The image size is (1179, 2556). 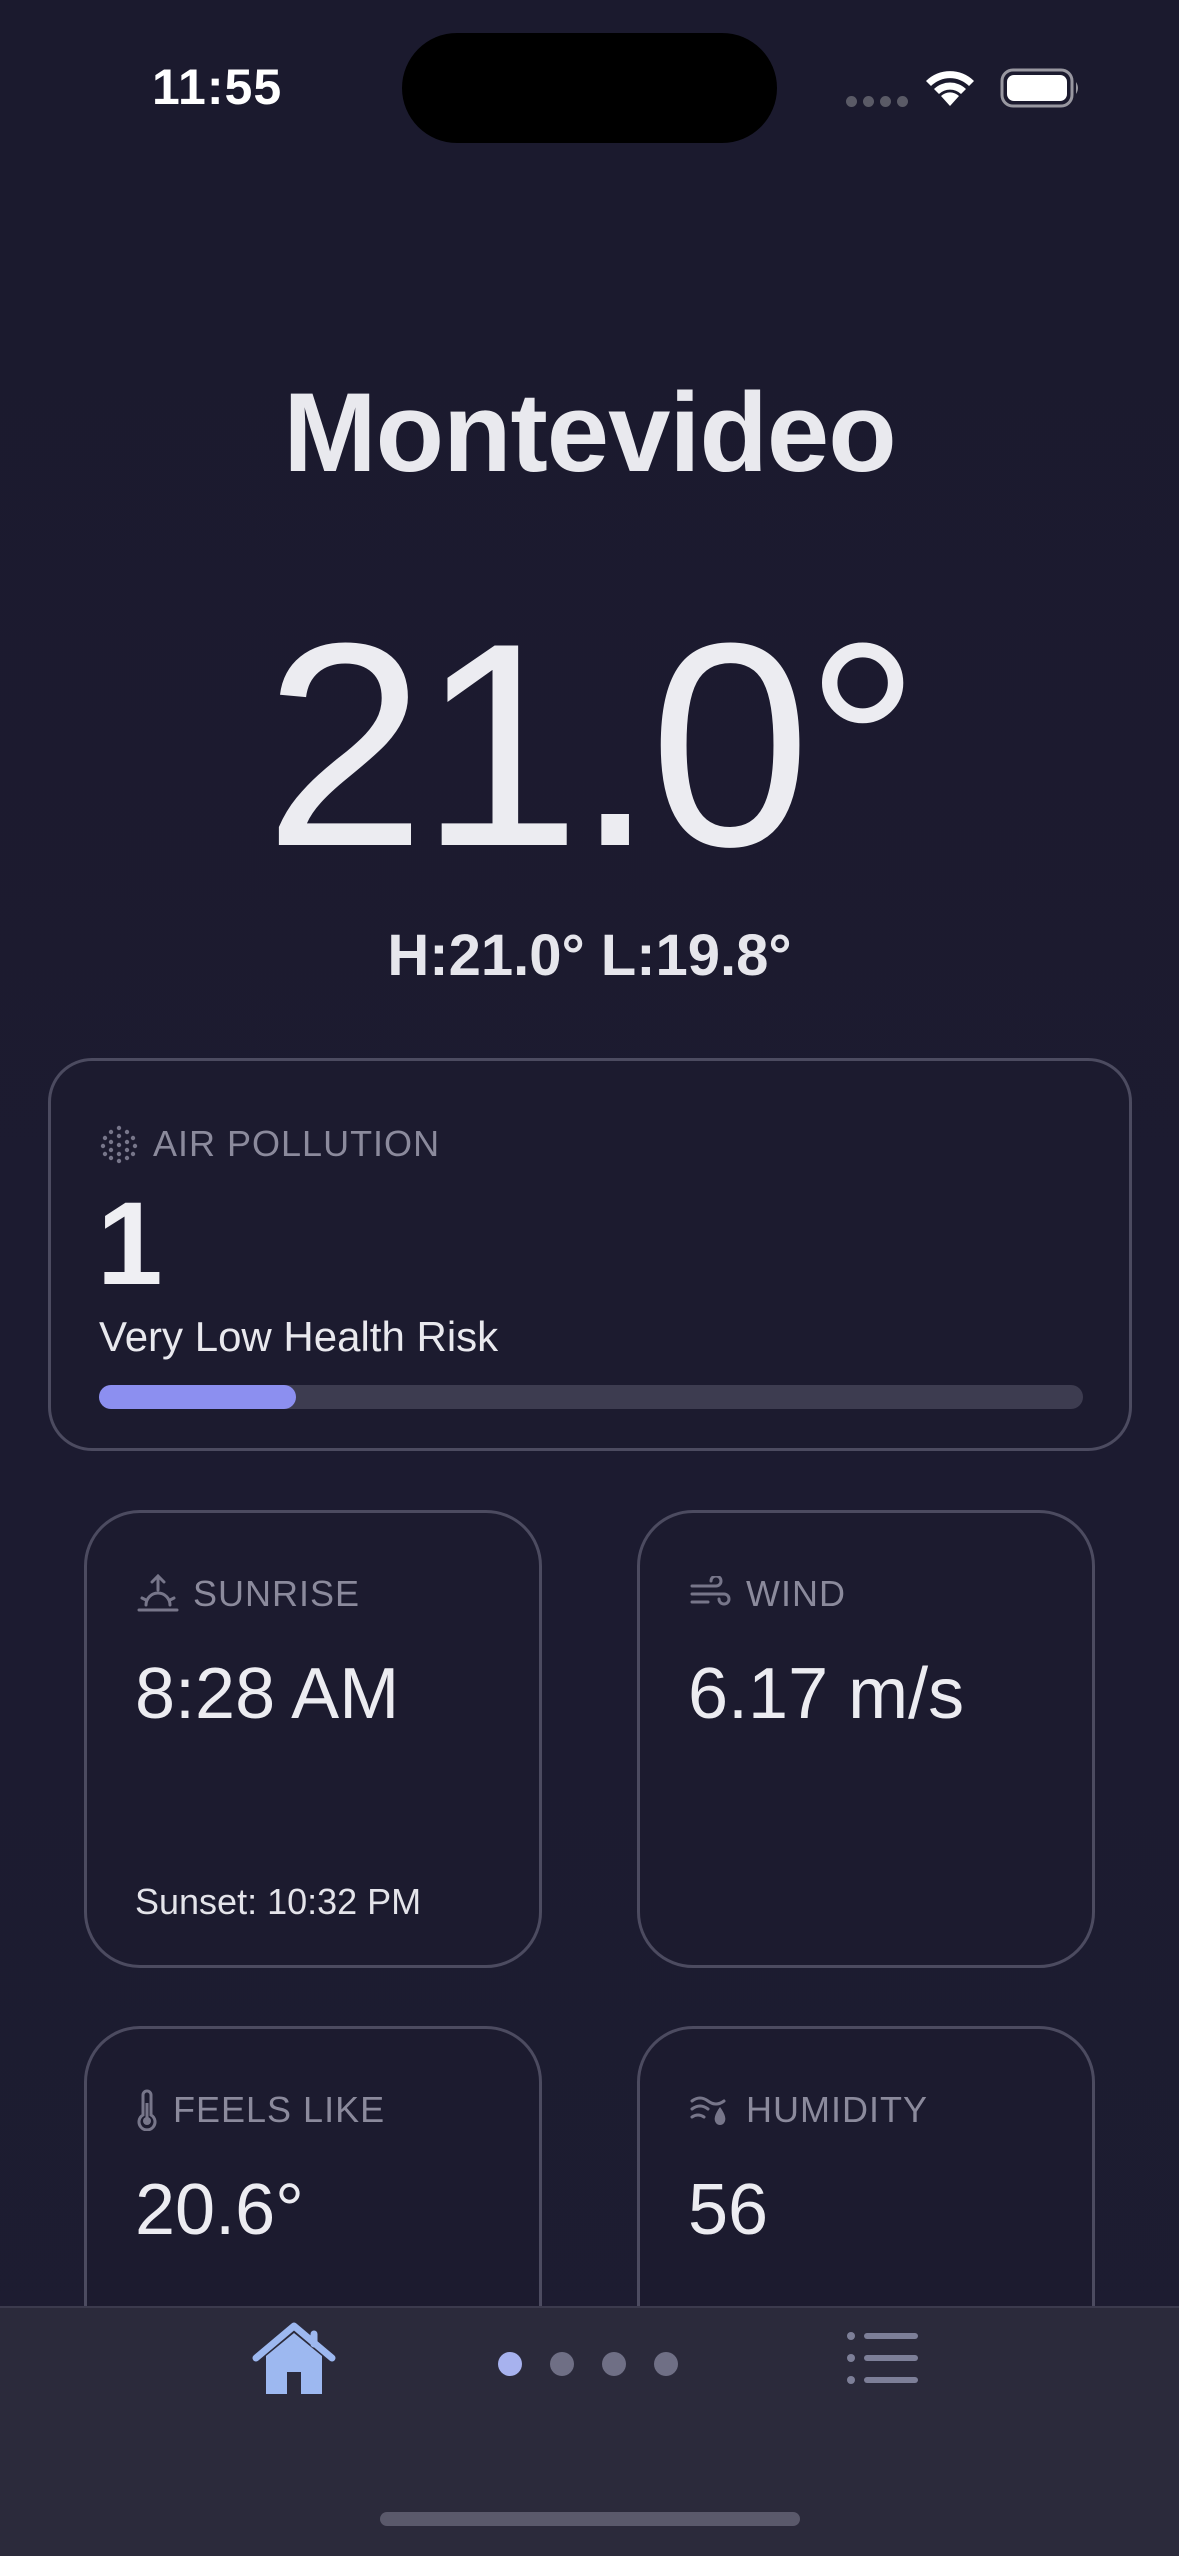 I want to click on page-indicator, so click(x=588, y=2364).